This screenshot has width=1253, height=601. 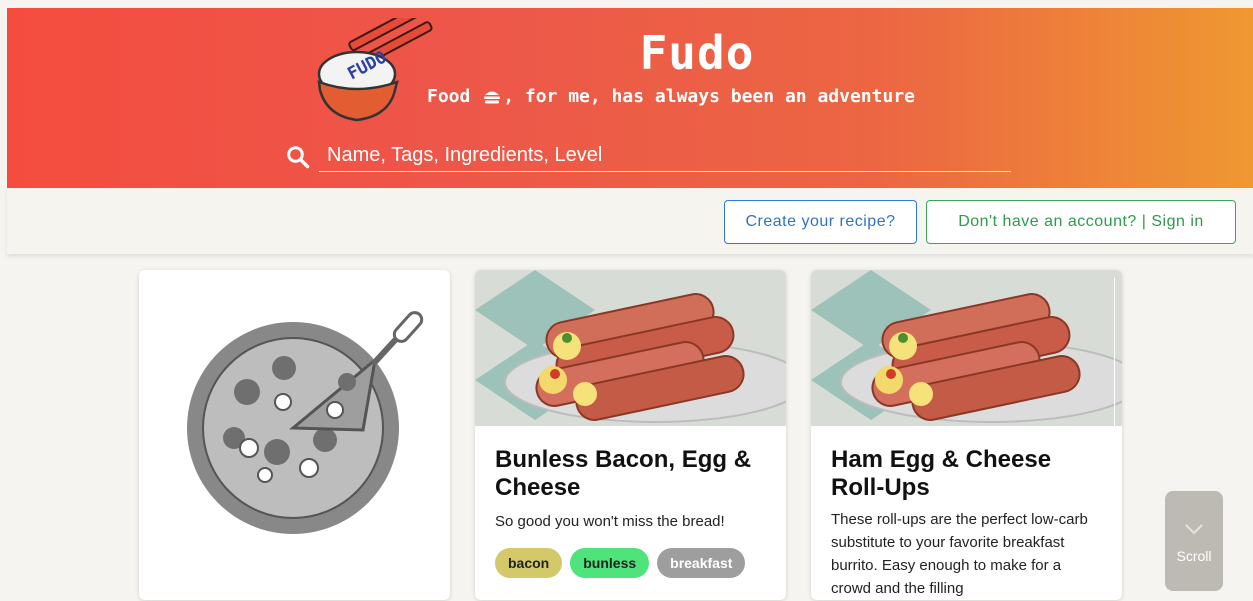 What do you see at coordinates (697, 53) in the screenshot?
I see `brand-title: Fudo` at bounding box center [697, 53].